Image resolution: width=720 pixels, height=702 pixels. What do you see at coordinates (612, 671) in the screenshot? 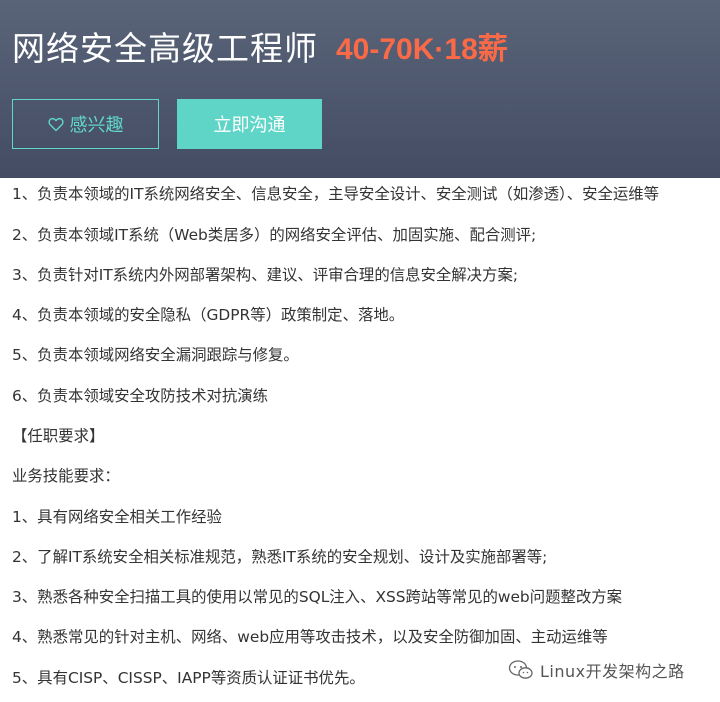
I see `watermark-text: Linux开发架构之路` at bounding box center [612, 671].